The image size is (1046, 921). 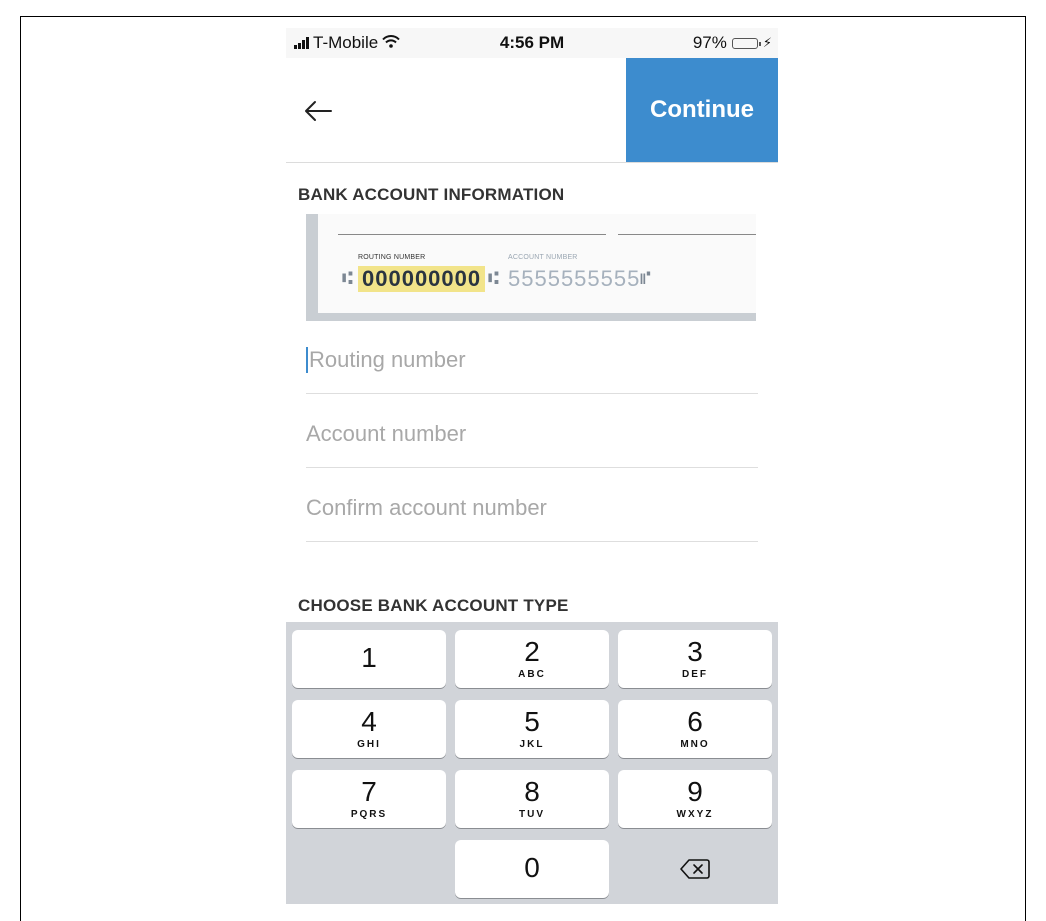 I want to click on key-3: 3 DEF, so click(x=695, y=659).